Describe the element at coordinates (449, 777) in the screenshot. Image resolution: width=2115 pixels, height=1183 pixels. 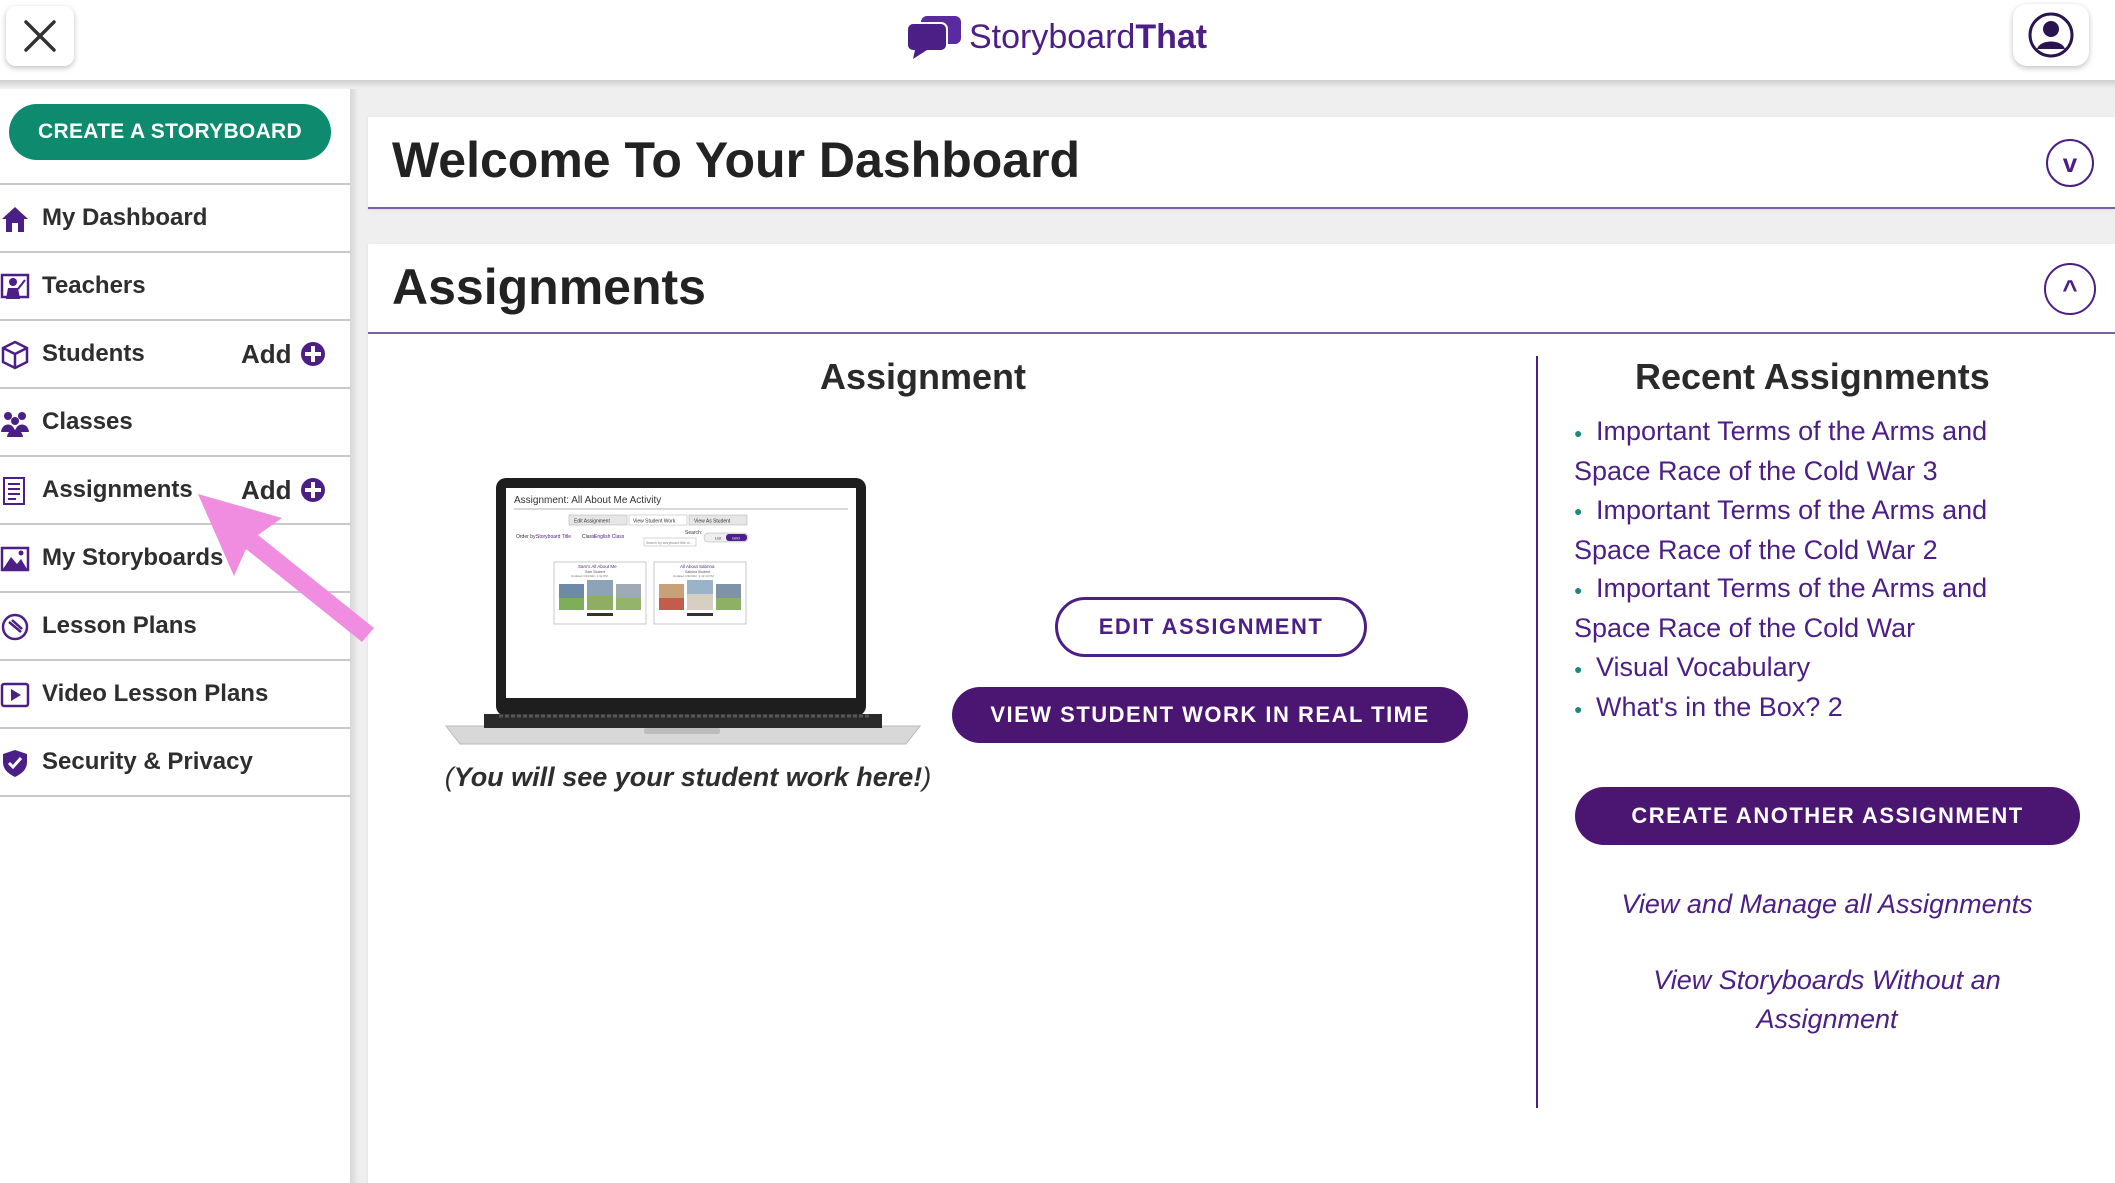
I see `caption-open-paren: (` at that location.